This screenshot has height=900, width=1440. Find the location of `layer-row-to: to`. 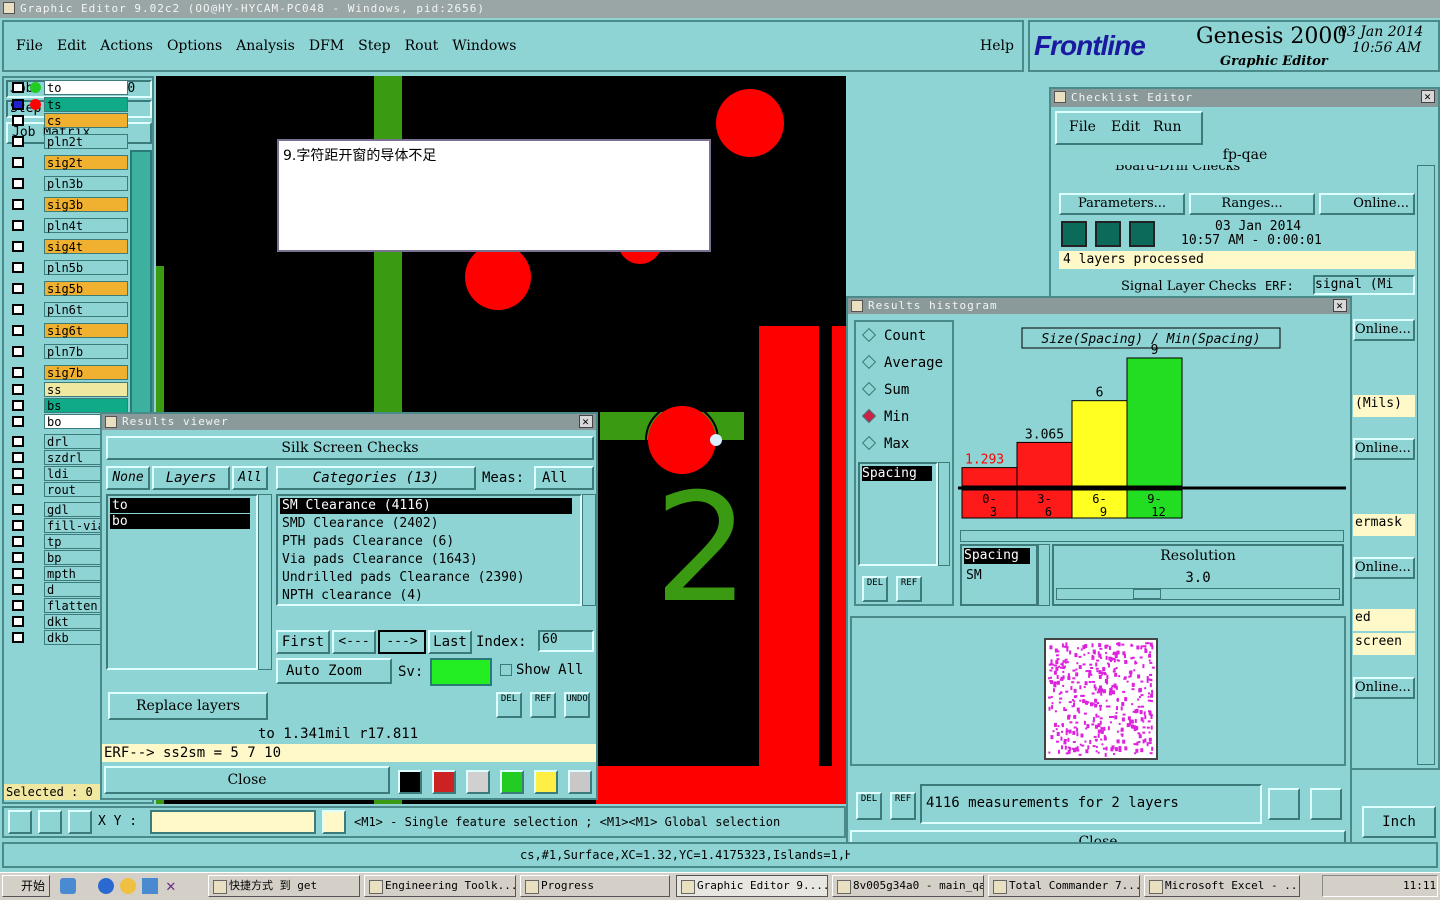

layer-row-to: to is located at coordinates (70, 87).